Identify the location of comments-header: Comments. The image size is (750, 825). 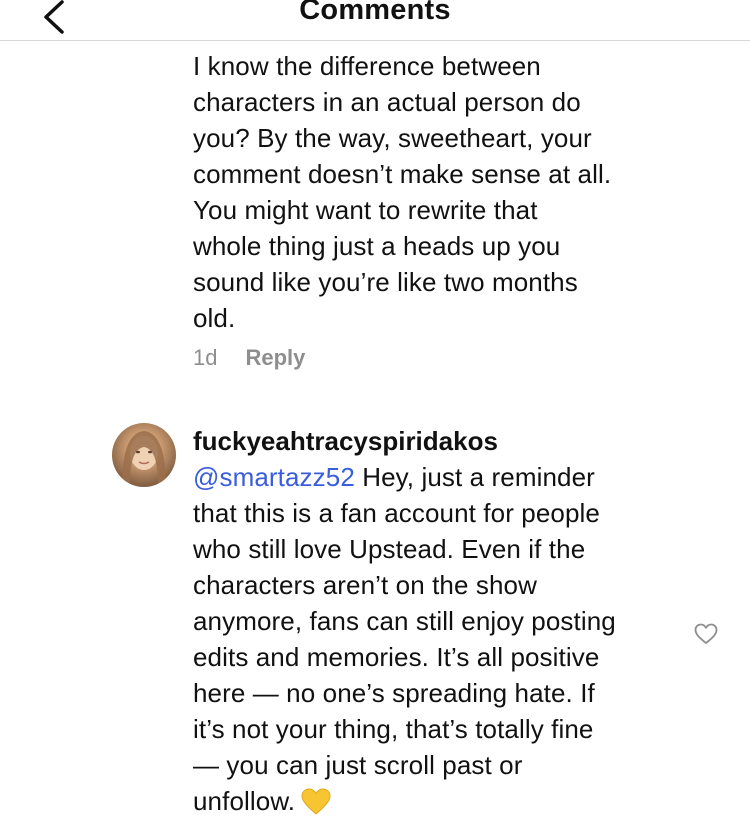
(375, 20).